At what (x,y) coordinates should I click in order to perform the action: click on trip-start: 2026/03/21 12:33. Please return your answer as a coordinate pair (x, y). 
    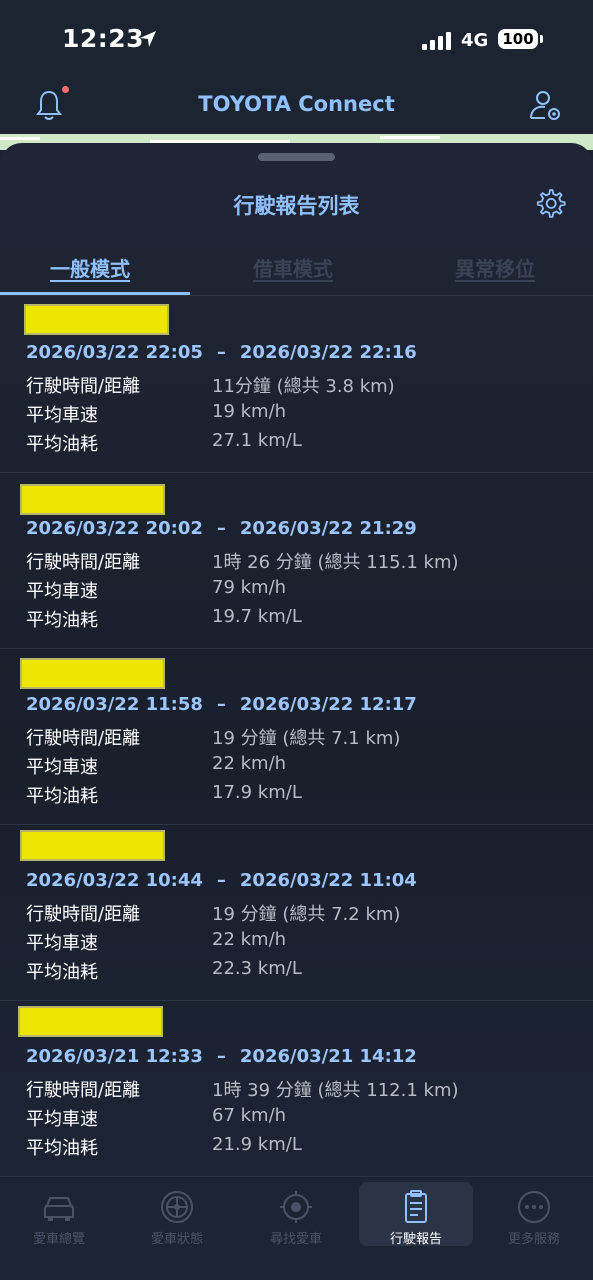
    Looking at the image, I should click on (114, 1056).